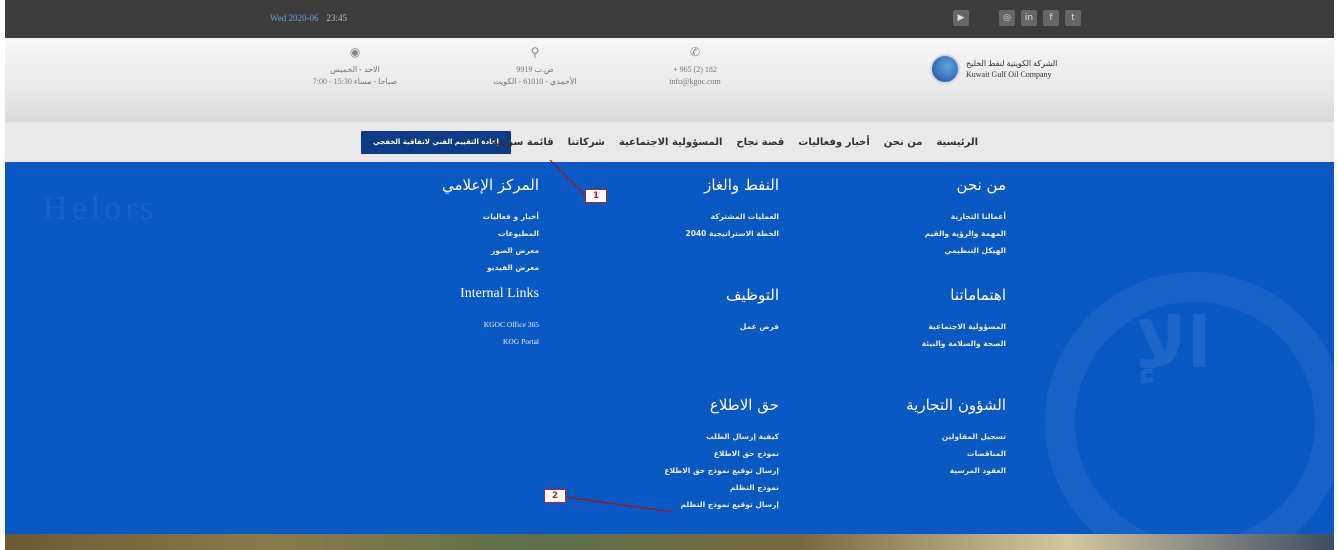 Image resolution: width=1338 pixels, height=550 pixels. What do you see at coordinates (535, 52) in the screenshot?
I see `location-pin-icon: ⚲` at bounding box center [535, 52].